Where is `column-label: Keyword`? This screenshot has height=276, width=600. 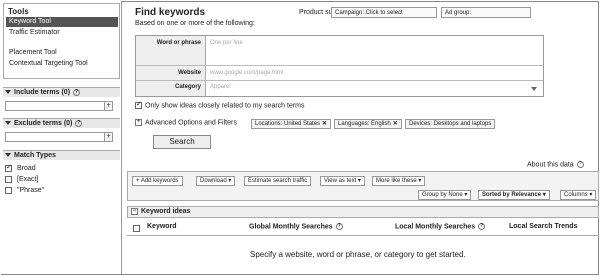 column-label: Keyword is located at coordinates (162, 226).